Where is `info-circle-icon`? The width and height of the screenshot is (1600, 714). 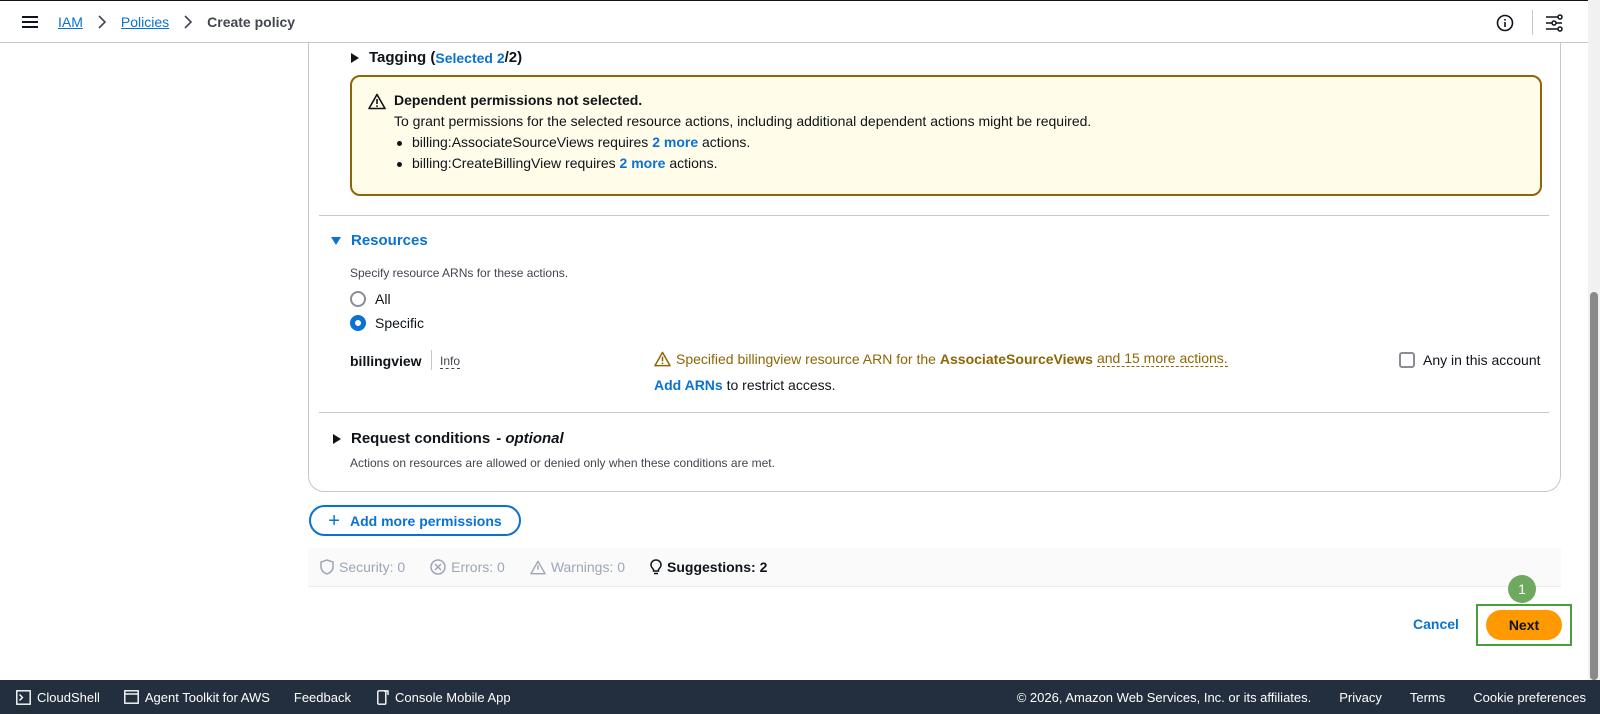 info-circle-icon is located at coordinates (1505, 23).